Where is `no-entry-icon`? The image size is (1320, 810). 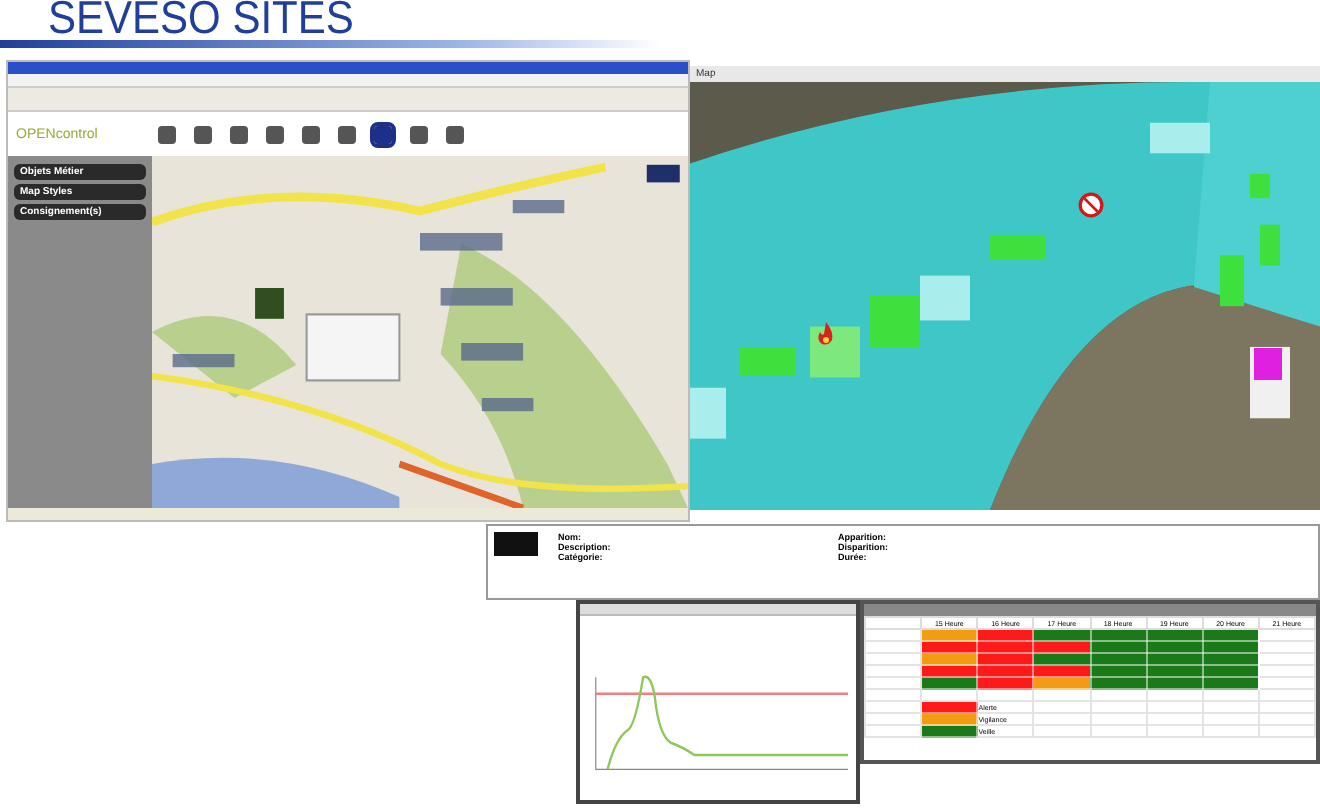 no-entry-icon is located at coordinates (1091, 205).